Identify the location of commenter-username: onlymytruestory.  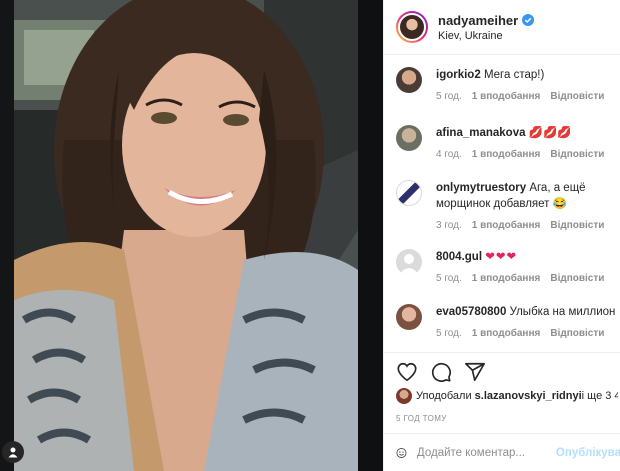
(481, 188).